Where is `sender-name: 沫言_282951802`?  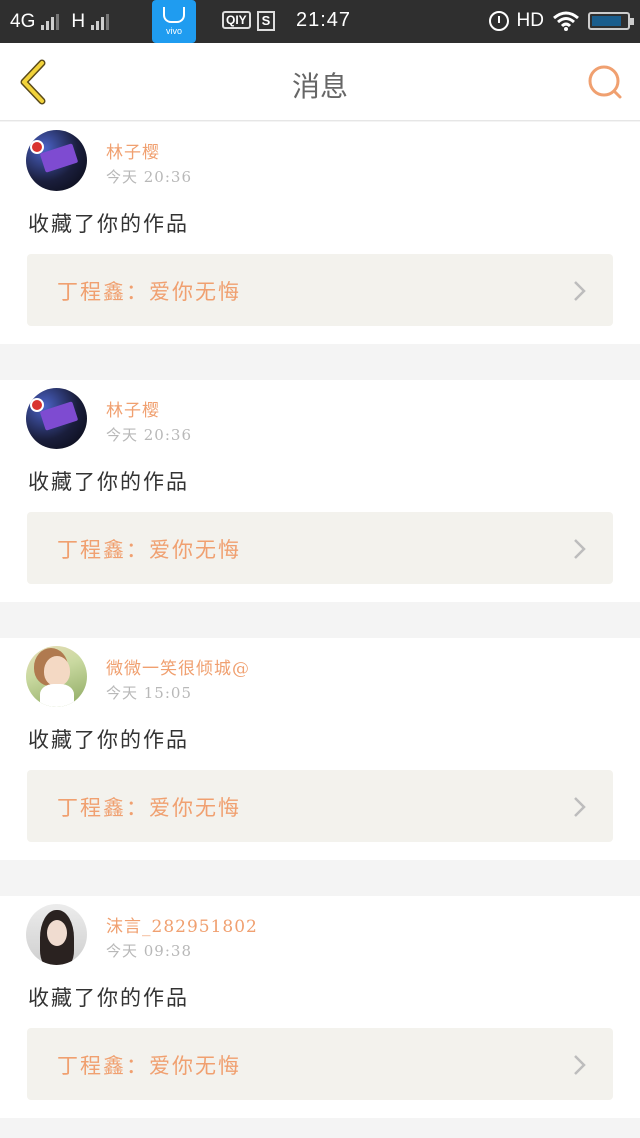 sender-name: 沫言_282951802 is located at coordinates (182, 924).